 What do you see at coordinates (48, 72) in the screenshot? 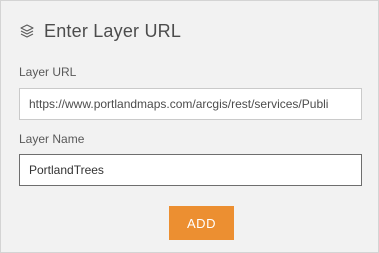
I see `layer-url-label: Layer URL` at bounding box center [48, 72].